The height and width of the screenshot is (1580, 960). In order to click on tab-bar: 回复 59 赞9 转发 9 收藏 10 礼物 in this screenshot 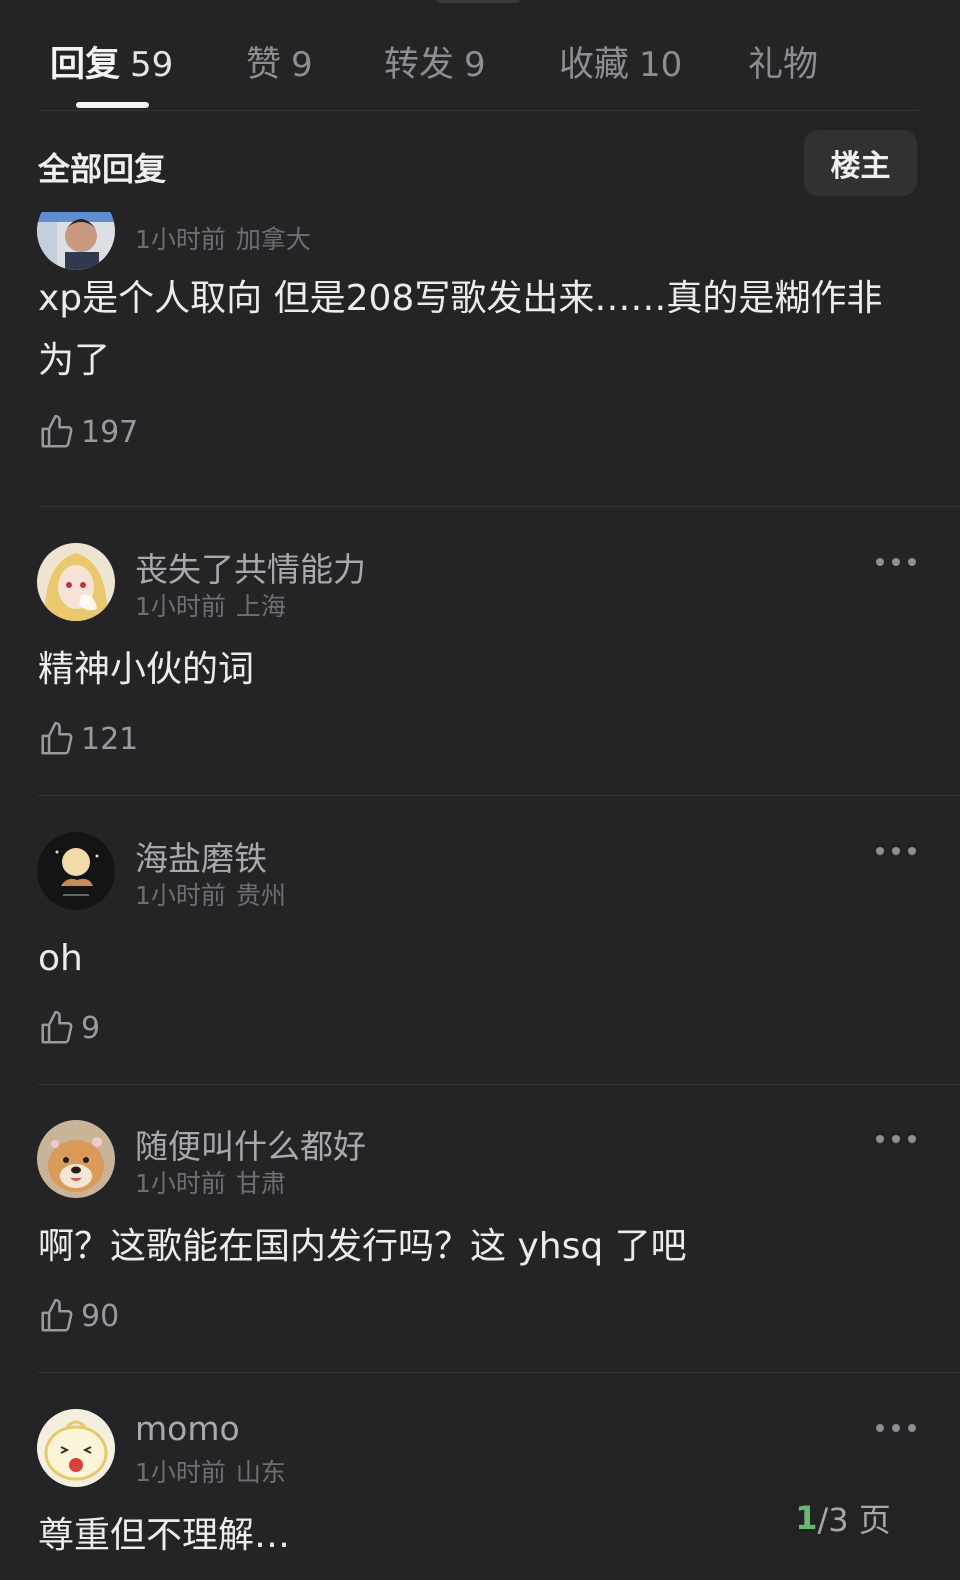, I will do `click(478, 69)`.